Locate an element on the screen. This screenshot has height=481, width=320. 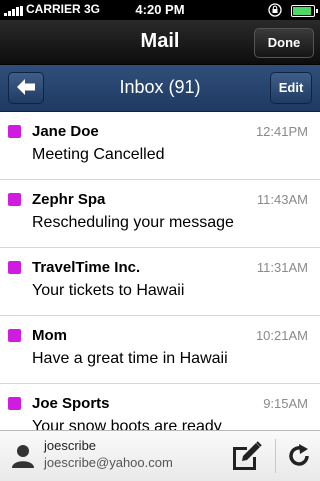
bottom-toolbar: joescribe joescribe@yahoo.com is located at coordinates (160, 455).